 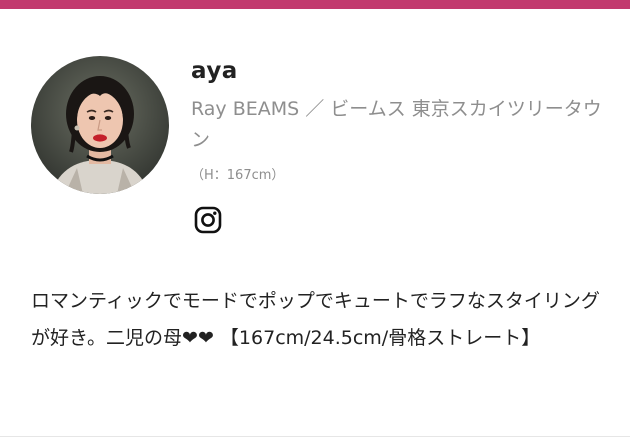 What do you see at coordinates (315, 4) in the screenshot?
I see `top-accent-bar` at bounding box center [315, 4].